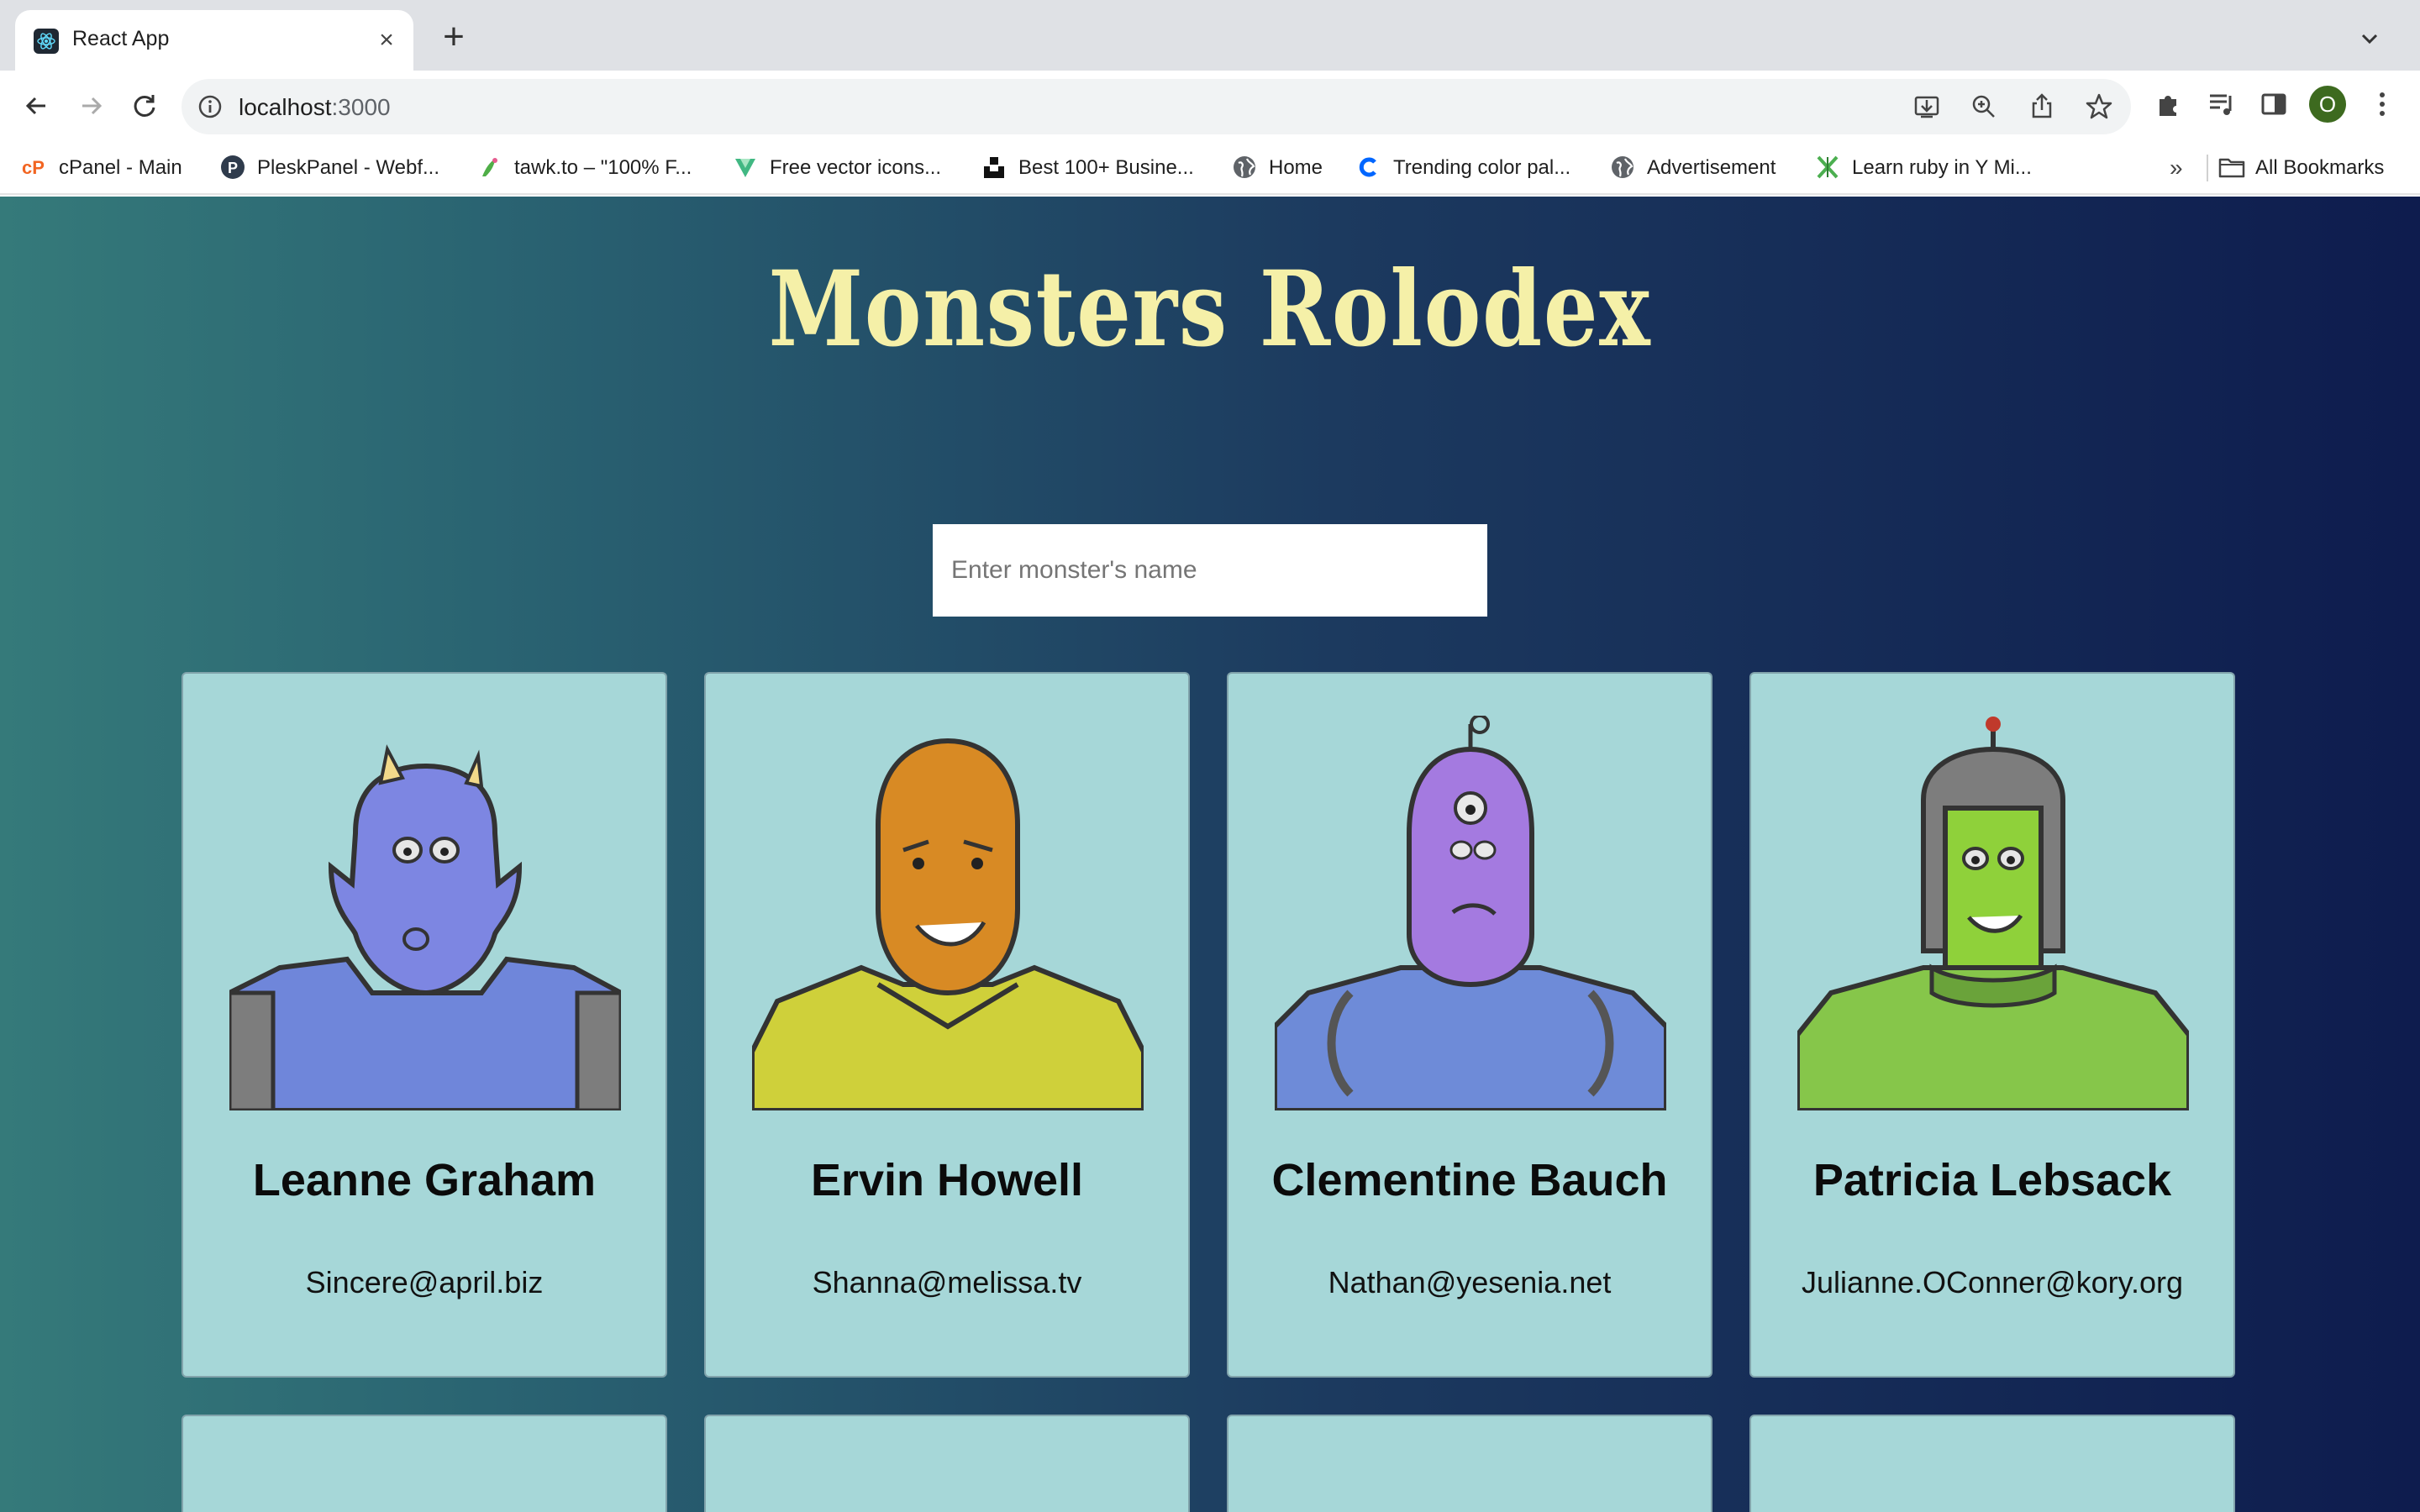 The height and width of the screenshot is (1512, 2420). Describe the element at coordinates (1927, 106) in the screenshot. I see `install-icon` at that location.